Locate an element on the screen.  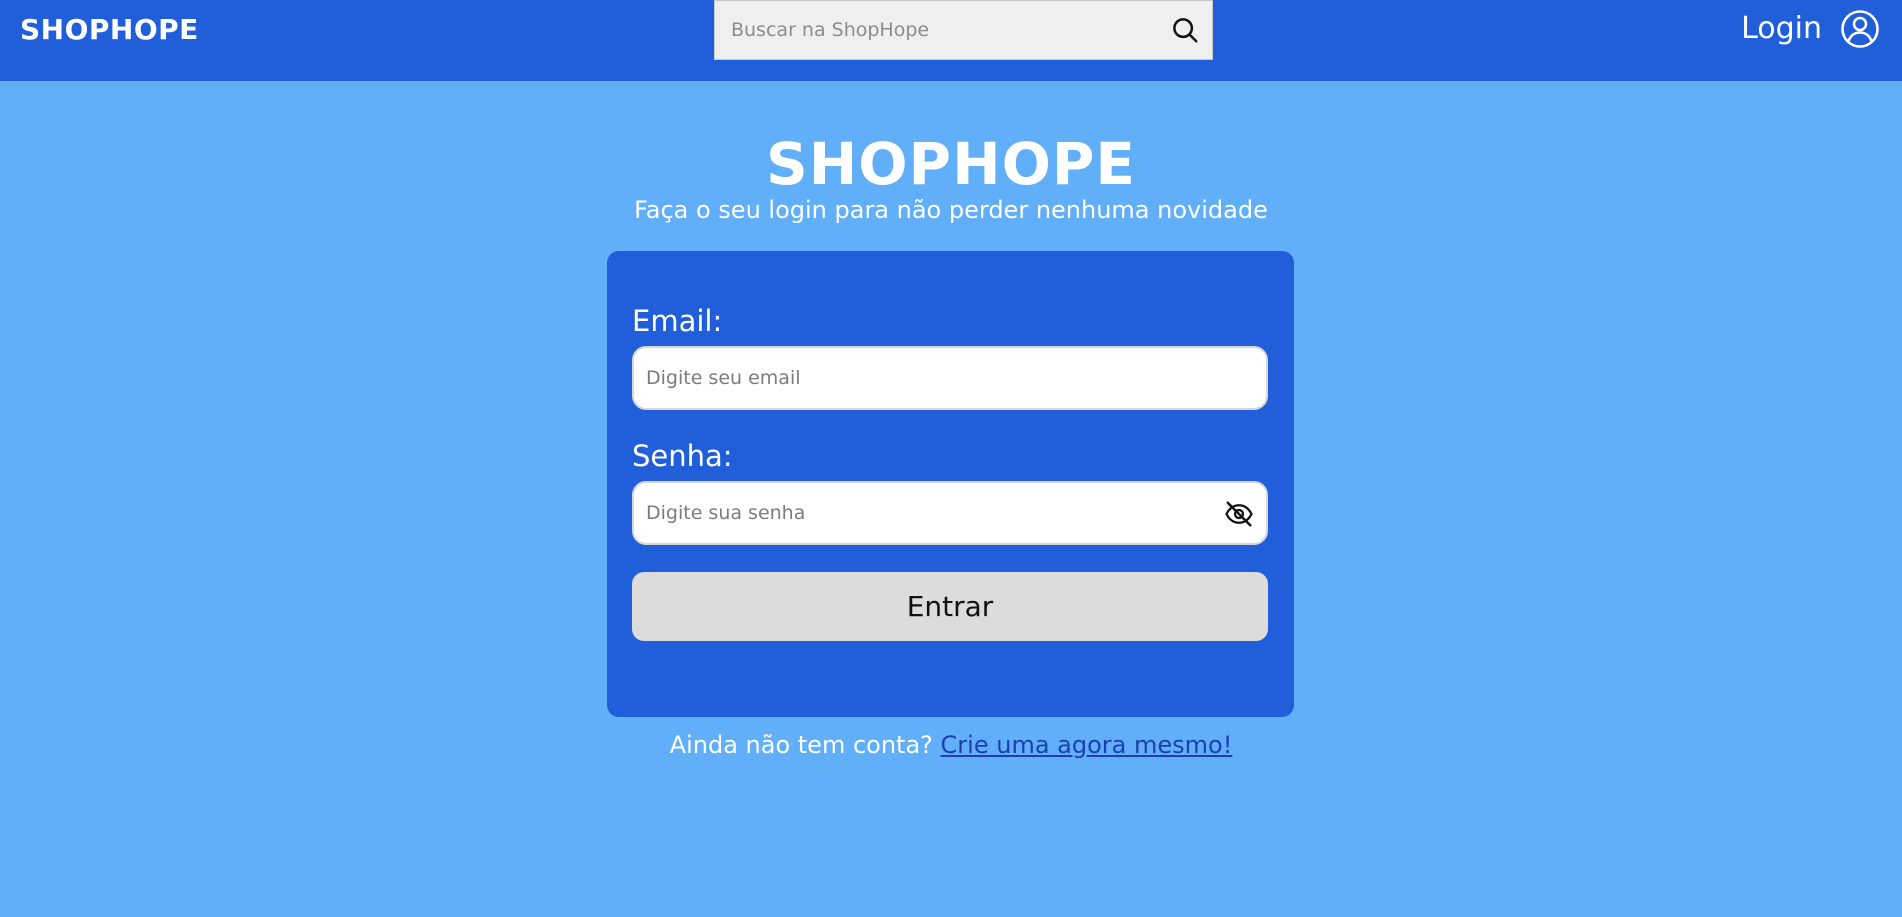
user-circle-icon is located at coordinates (1860, 29).